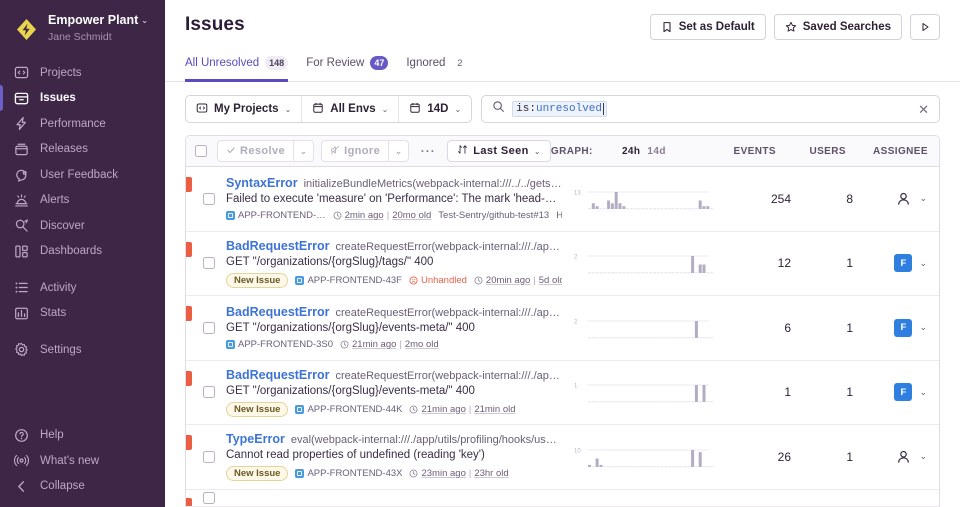 Image resolution: width=960 pixels, height=507 pixels. What do you see at coordinates (760, 263) in the screenshot?
I see `issue-events-count: 12` at bounding box center [760, 263].